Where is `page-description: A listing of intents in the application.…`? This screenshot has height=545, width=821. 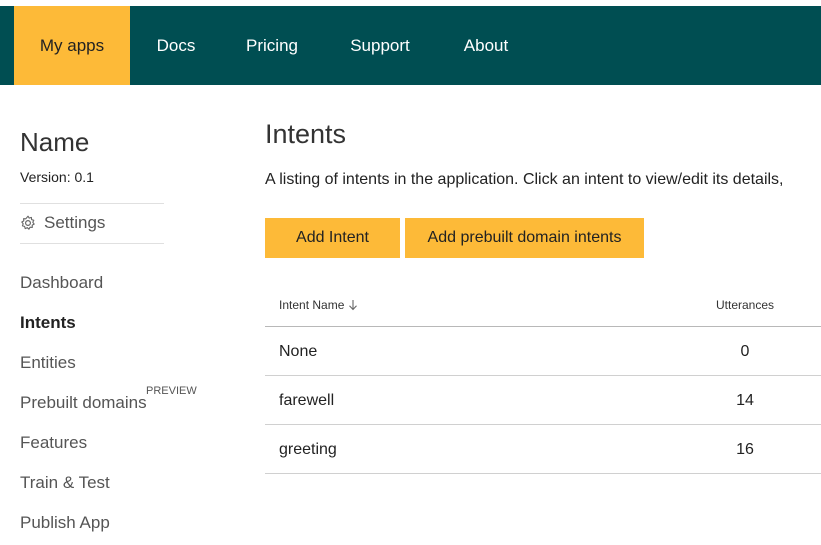 page-description: A listing of intents in the application.… is located at coordinates (524, 179).